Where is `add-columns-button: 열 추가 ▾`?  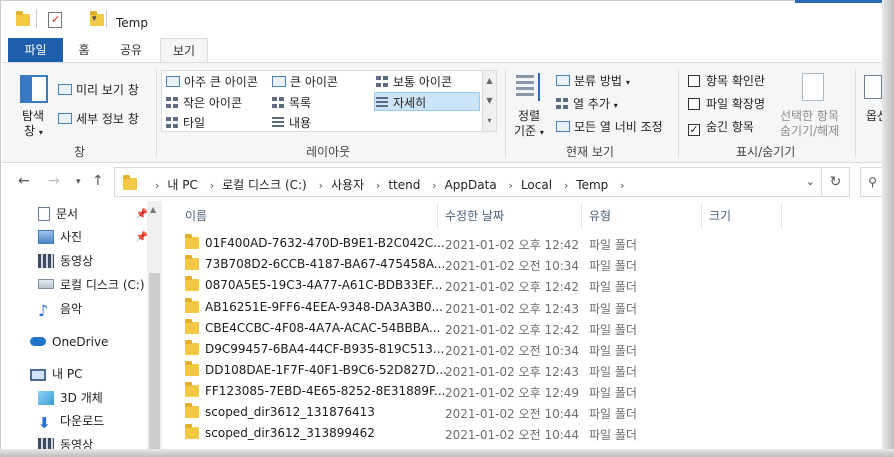
add-columns-button: 열 추가 ▾ is located at coordinates (587, 103).